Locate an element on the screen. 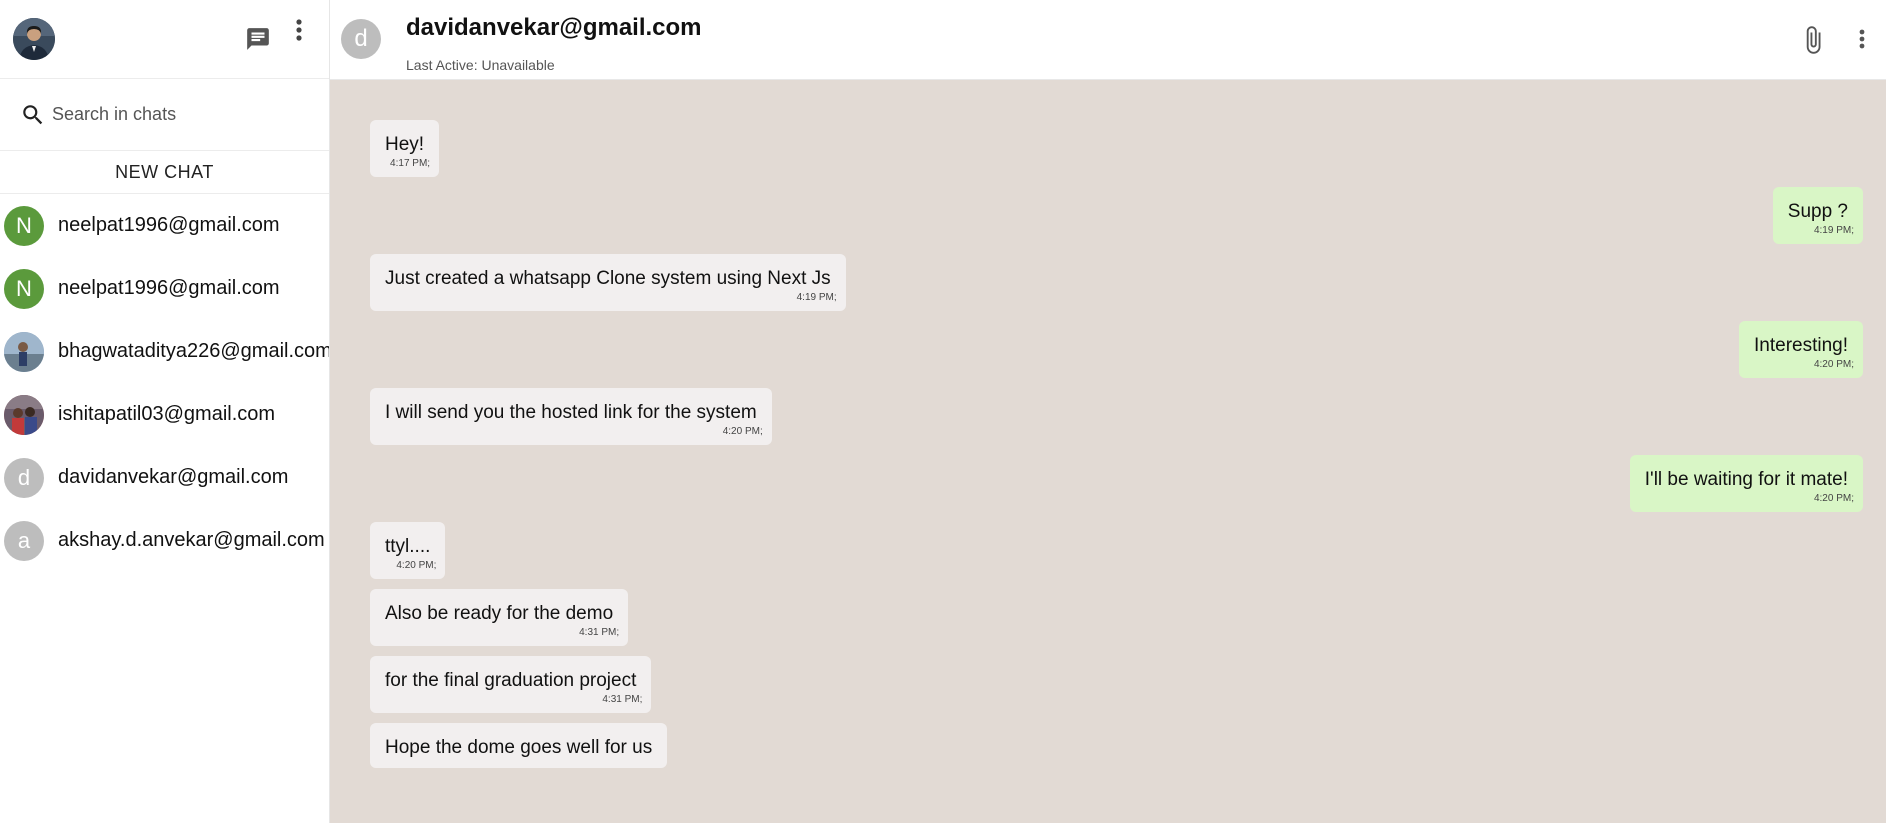 This screenshot has height=823, width=1886. chat-menu-button is located at coordinates (1862, 40).